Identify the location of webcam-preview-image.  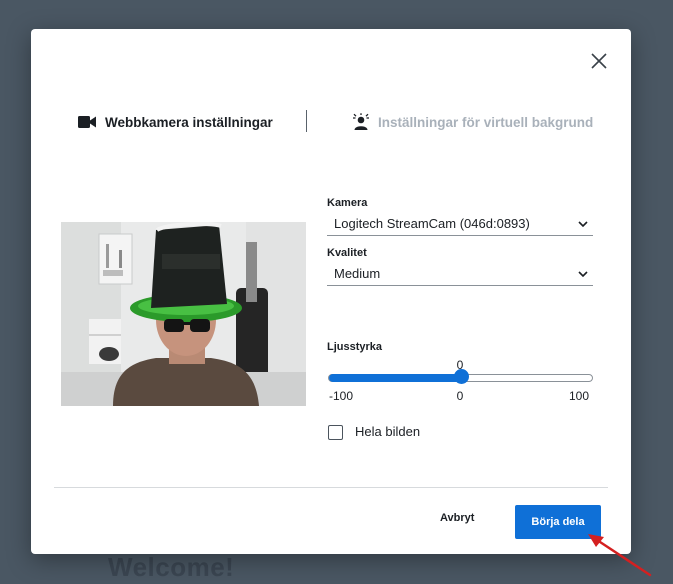
(183, 314).